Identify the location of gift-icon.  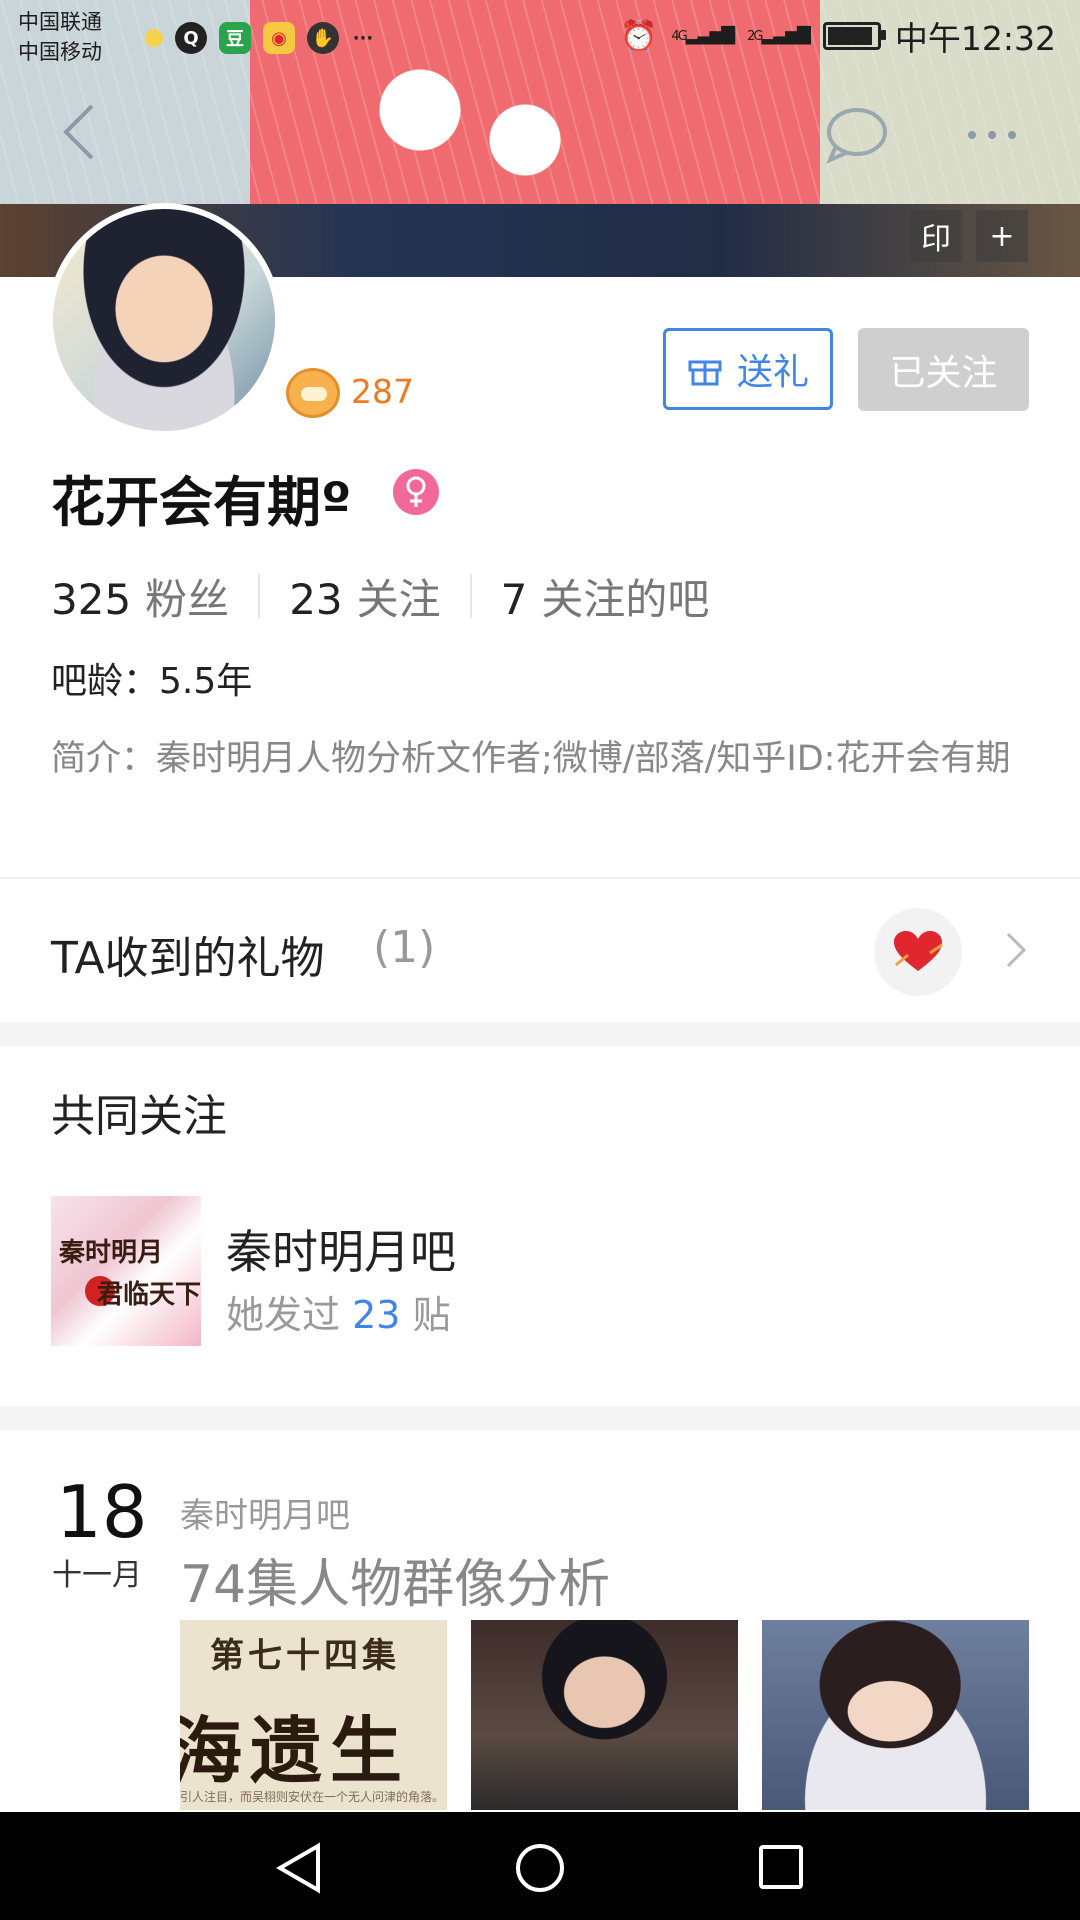
(705, 373).